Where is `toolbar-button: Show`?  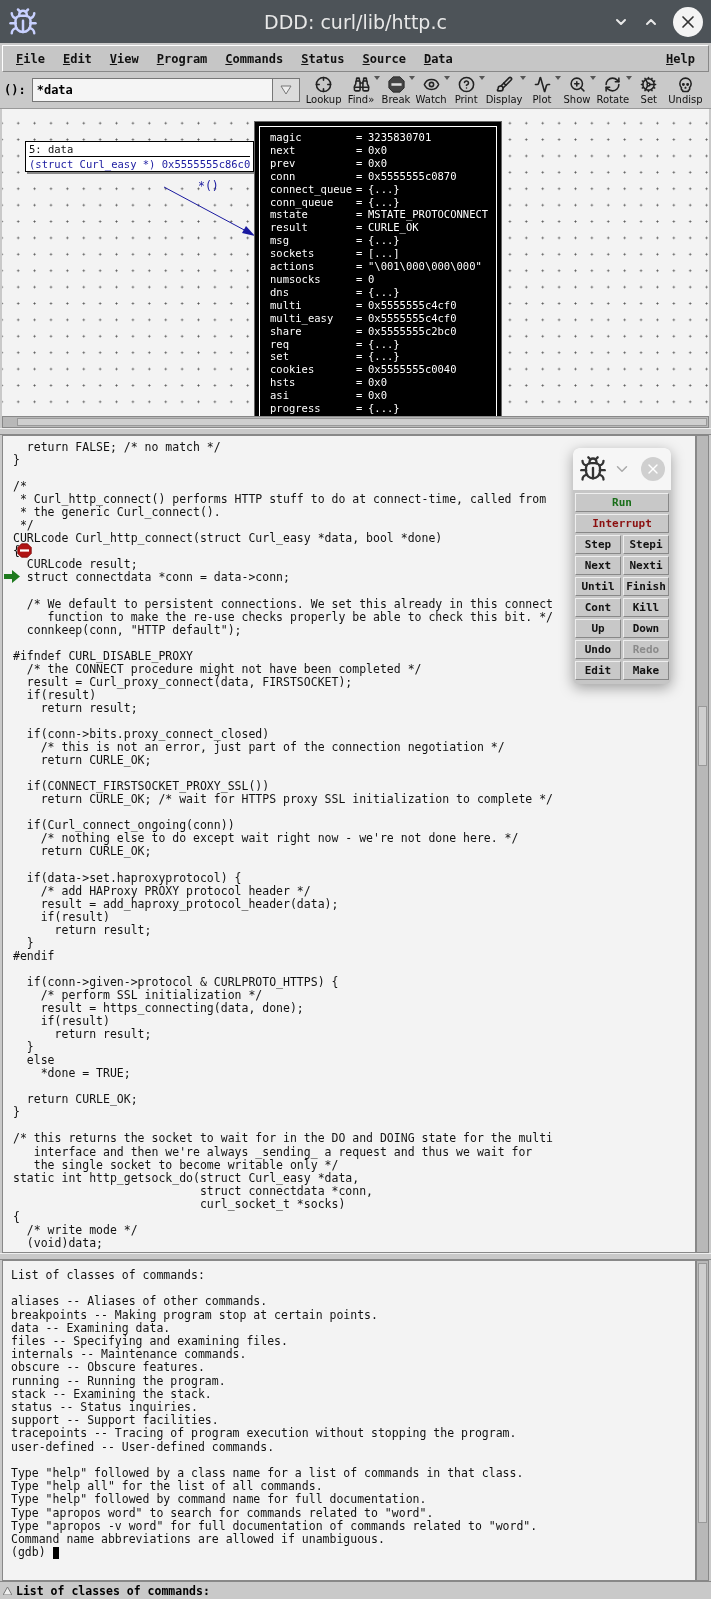
toolbar-button: Show is located at coordinates (577, 90).